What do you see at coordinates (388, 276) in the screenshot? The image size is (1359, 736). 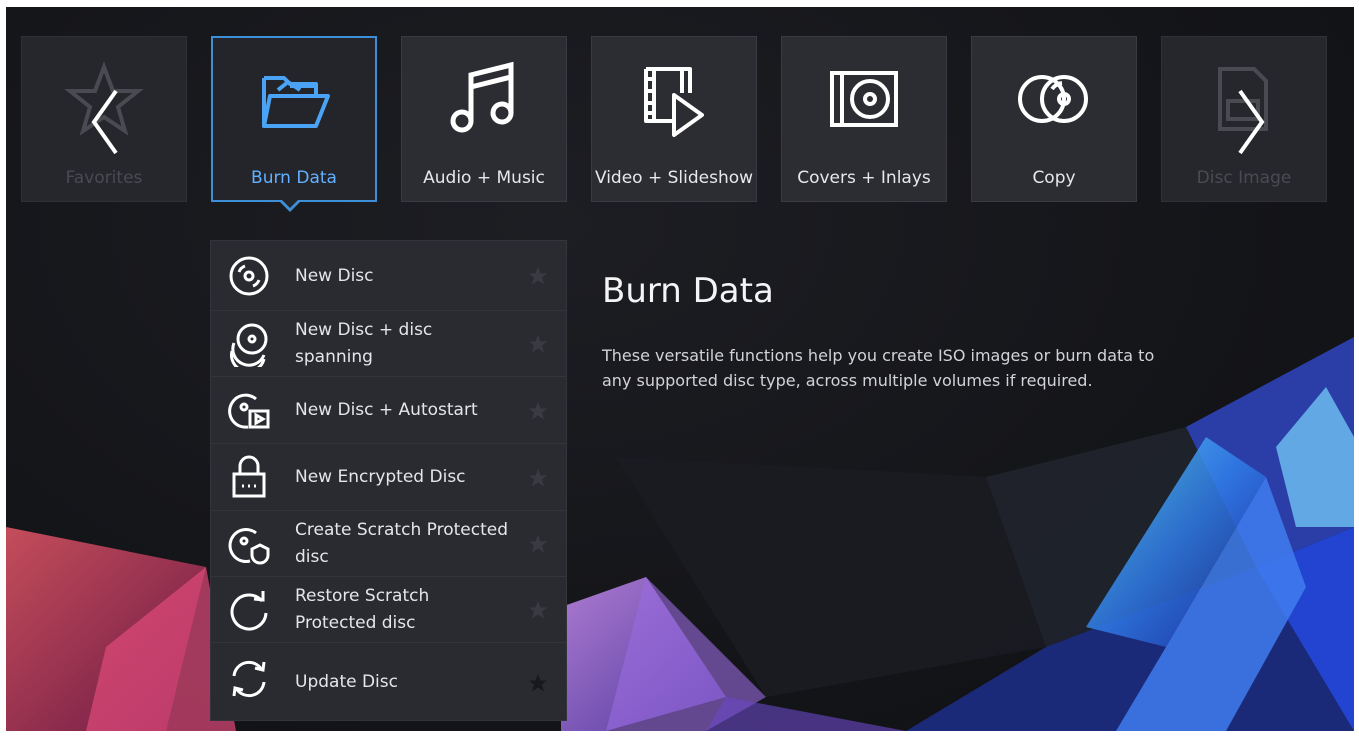 I see `menu-item-new-disc: New Disc` at bounding box center [388, 276].